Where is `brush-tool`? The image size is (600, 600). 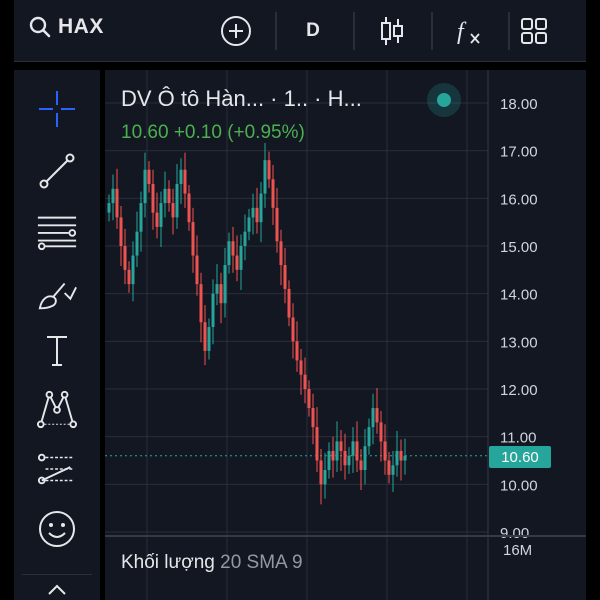 brush-tool is located at coordinates (57, 293).